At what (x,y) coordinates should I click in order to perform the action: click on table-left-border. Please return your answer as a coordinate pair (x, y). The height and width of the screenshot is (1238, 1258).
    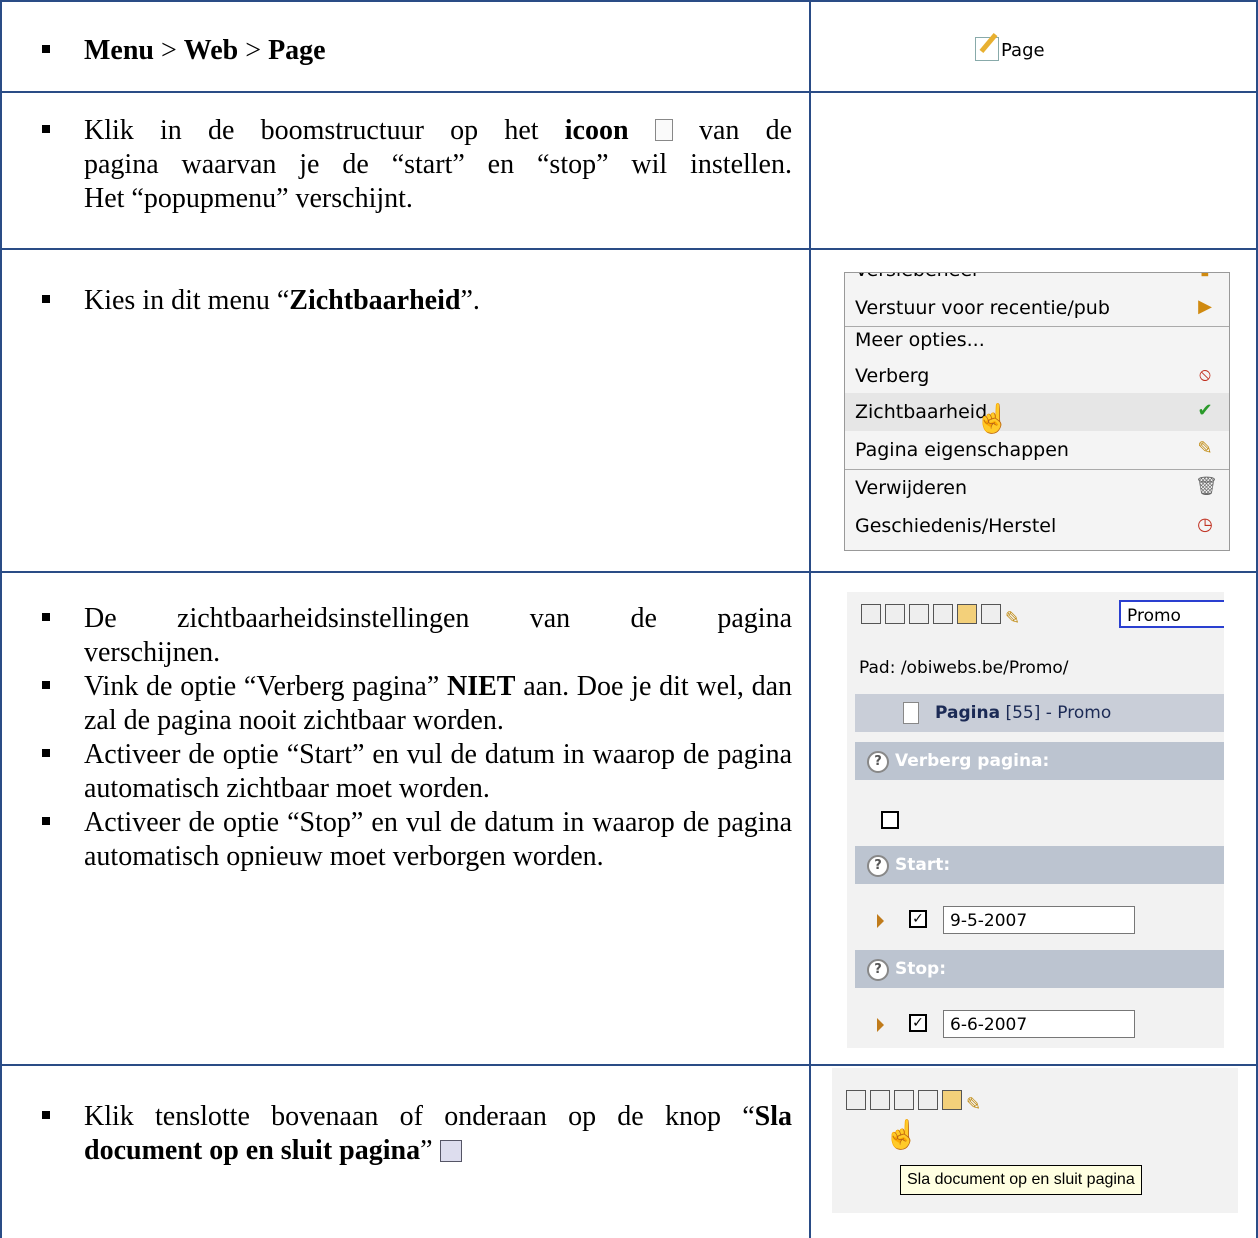
    Looking at the image, I should click on (1, 619).